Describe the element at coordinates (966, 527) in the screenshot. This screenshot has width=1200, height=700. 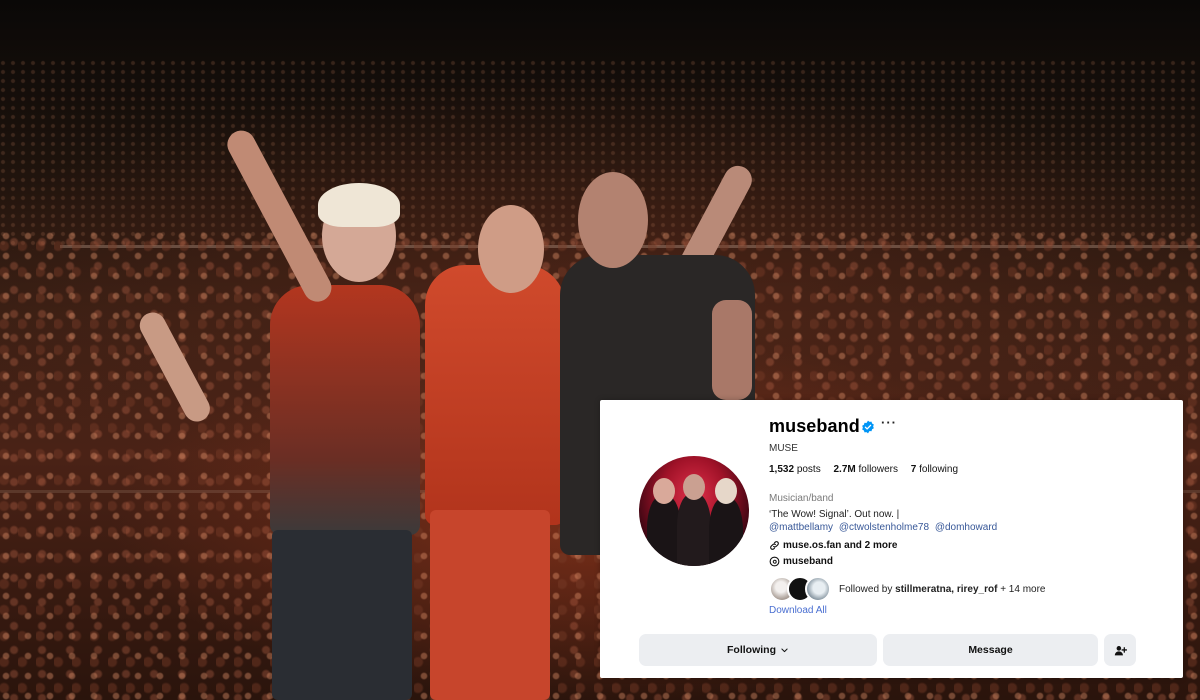
I see `mention-link: @domhoward` at that location.